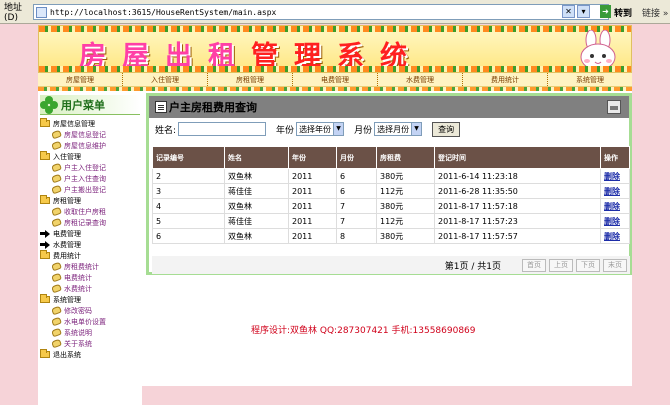 This screenshot has width=670, height=405. Describe the element at coordinates (78, 277) in the screenshot. I see `sidebar-item-label: 电费统计` at that location.